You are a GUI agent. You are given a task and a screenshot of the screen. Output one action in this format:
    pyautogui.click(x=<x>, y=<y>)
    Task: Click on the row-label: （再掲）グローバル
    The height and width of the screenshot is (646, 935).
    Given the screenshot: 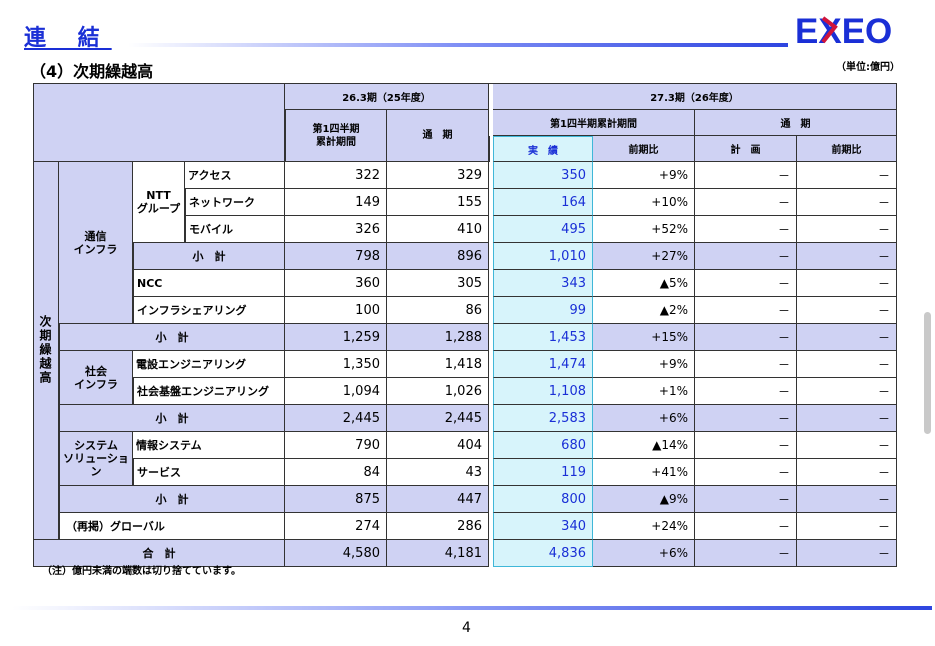 What is the action you would take?
    pyautogui.click(x=172, y=526)
    